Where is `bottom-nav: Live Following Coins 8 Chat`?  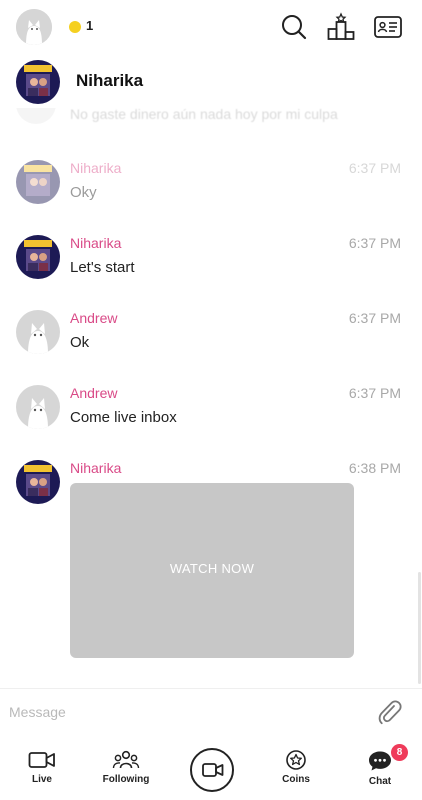
bottom-nav: Live Following Coins 8 Chat is located at coordinates (211, 769).